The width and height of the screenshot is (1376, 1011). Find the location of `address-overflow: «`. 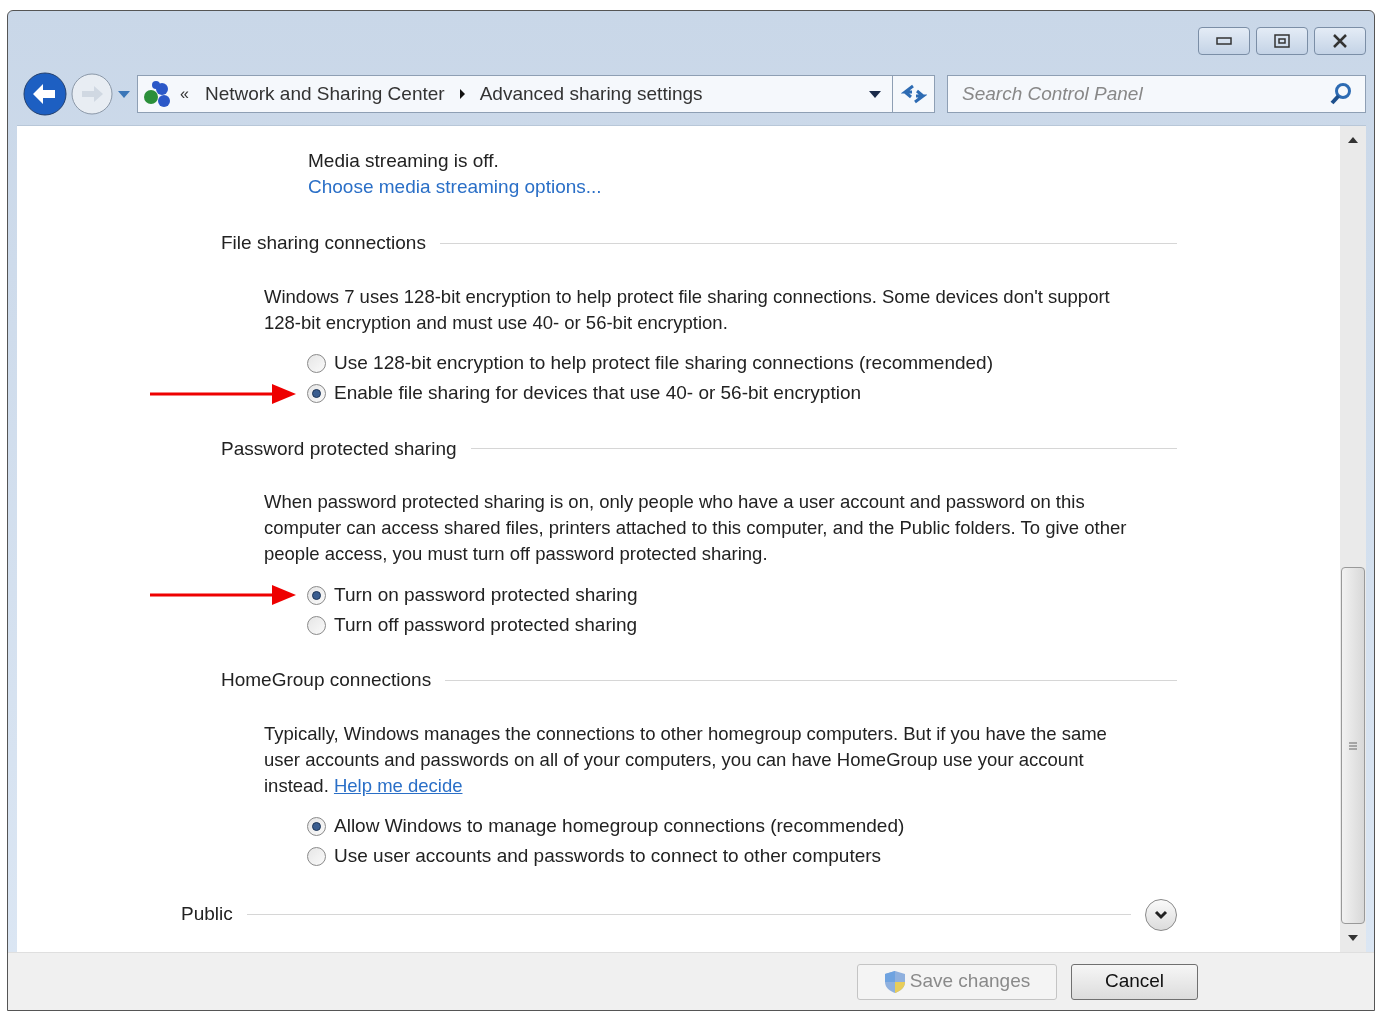

address-overflow: « is located at coordinates (184, 94).